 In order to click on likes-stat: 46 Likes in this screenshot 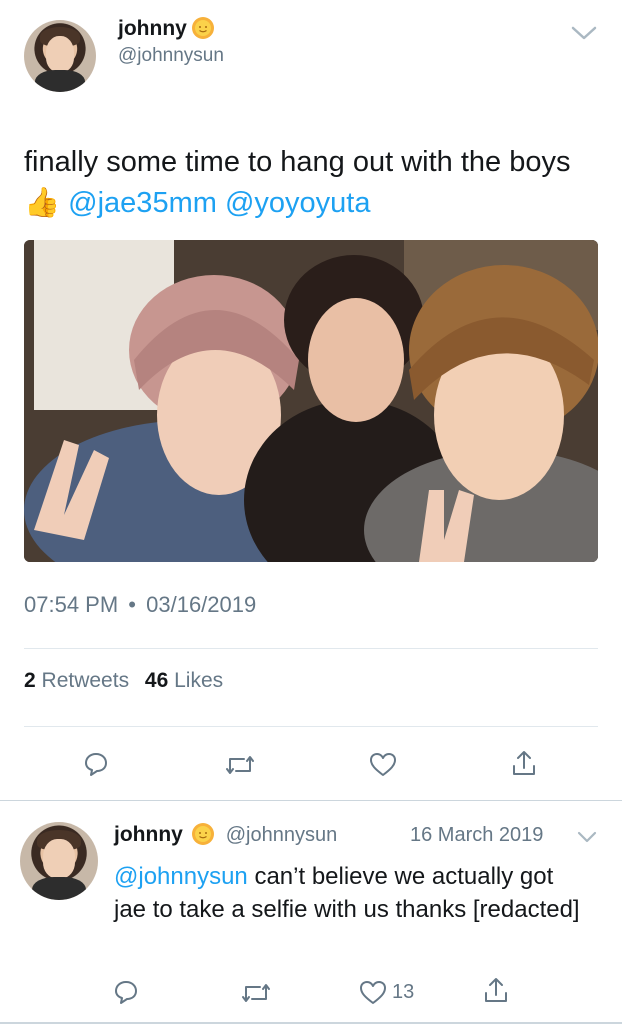, I will do `click(184, 680)`.